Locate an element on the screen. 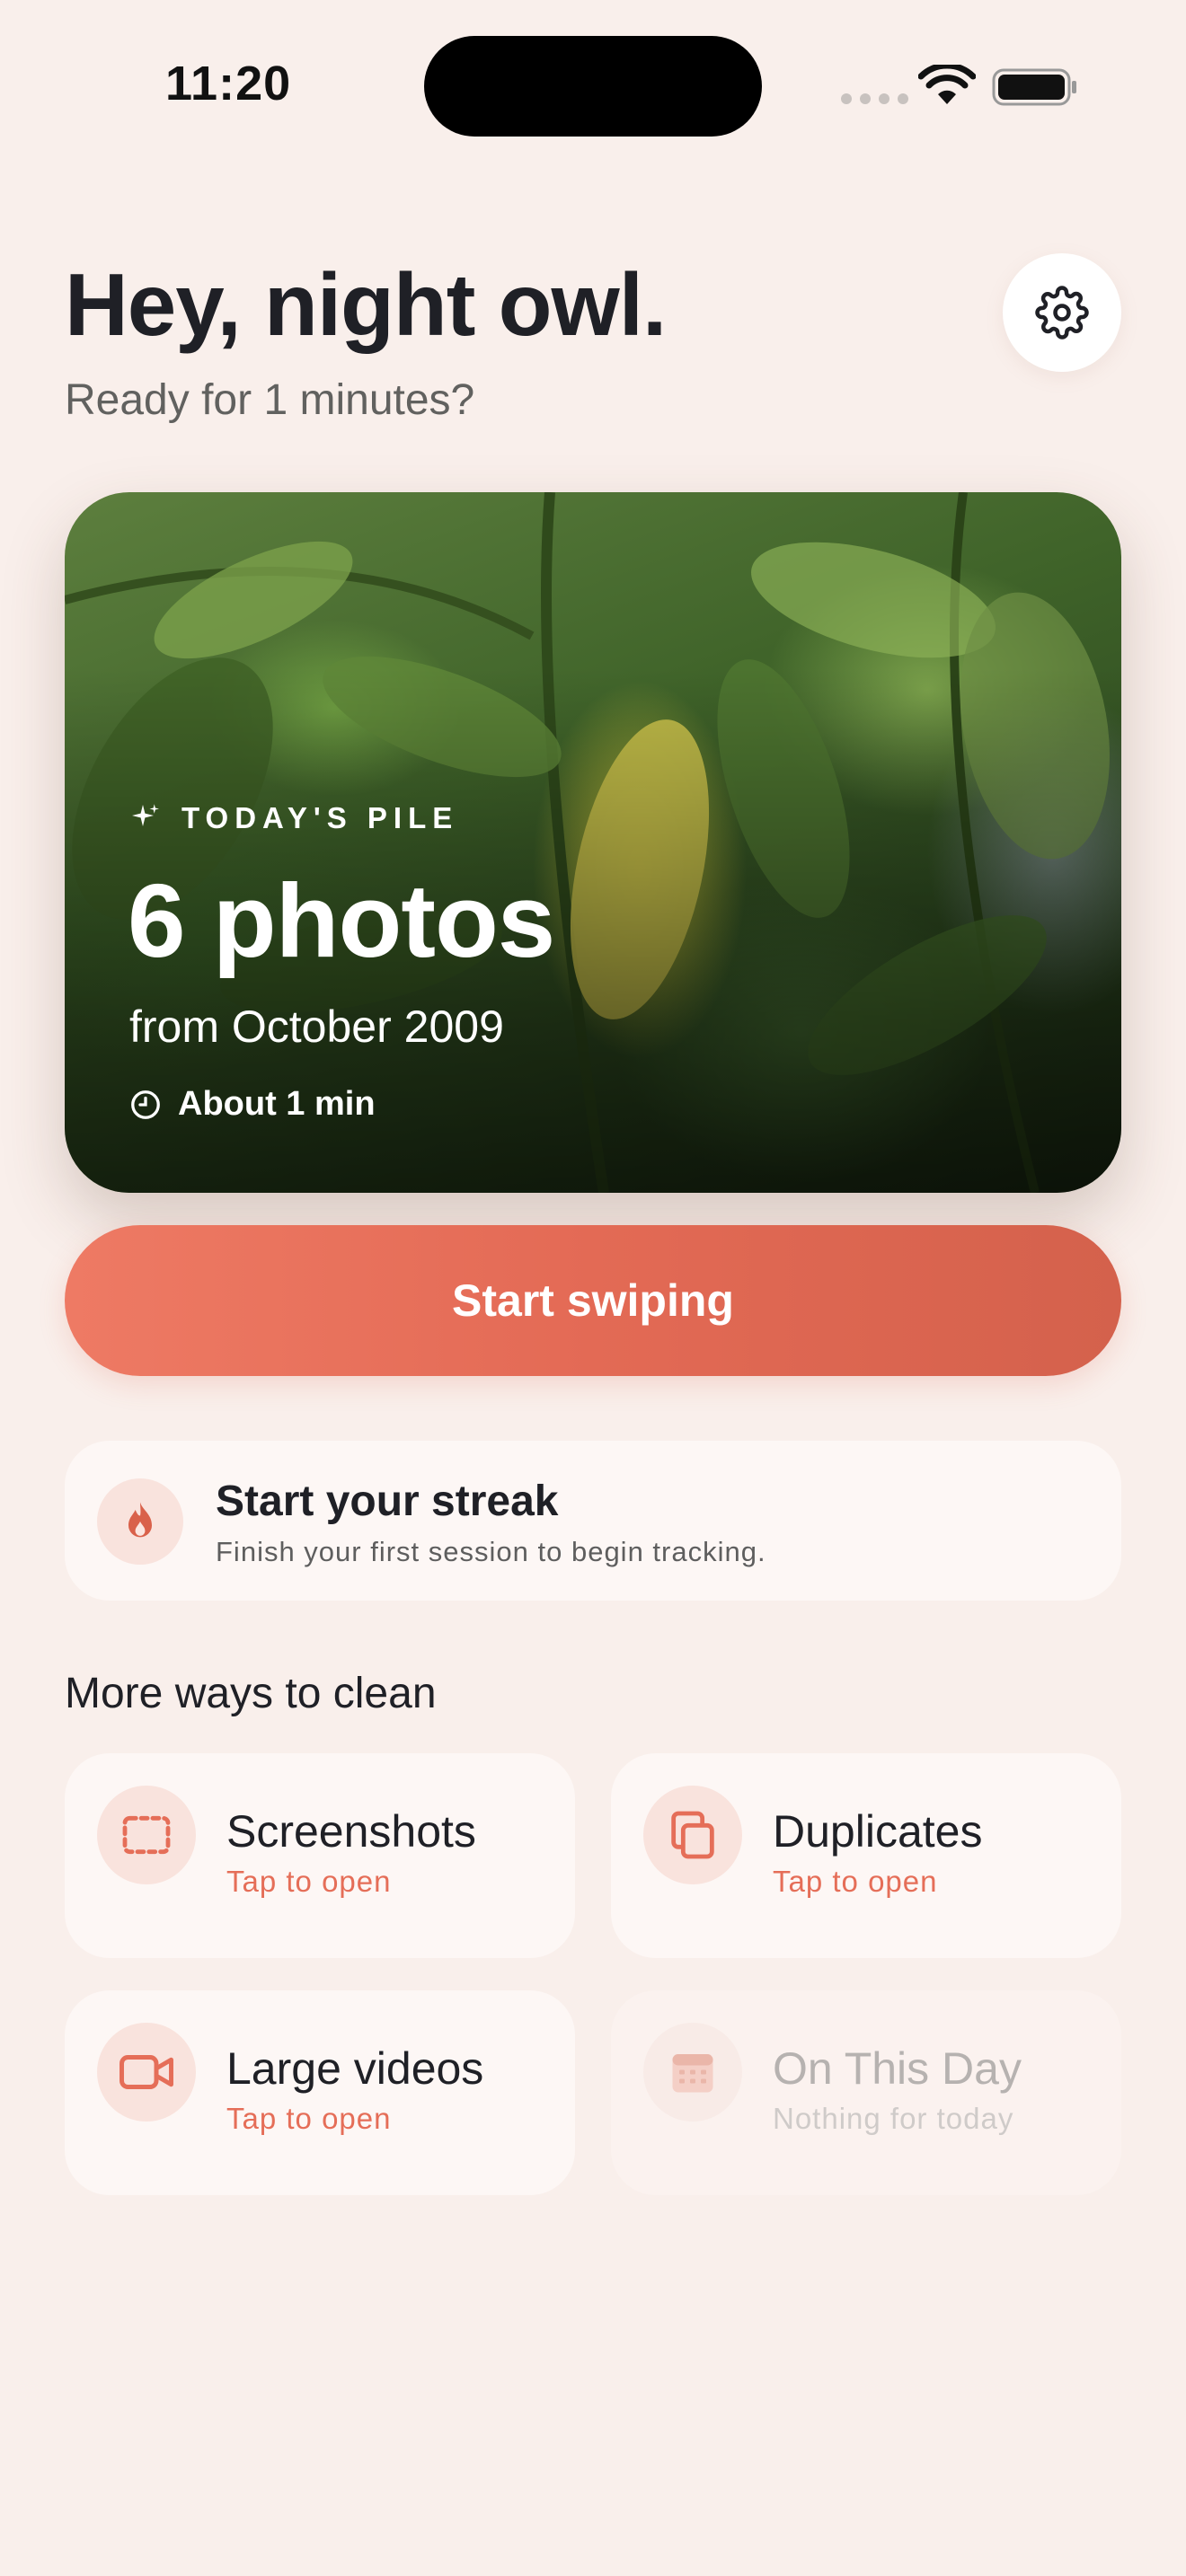 The image size is (1186, 2576). screenshots-tile: Screenshots Tap to open is located at coordinates (320, 1855).